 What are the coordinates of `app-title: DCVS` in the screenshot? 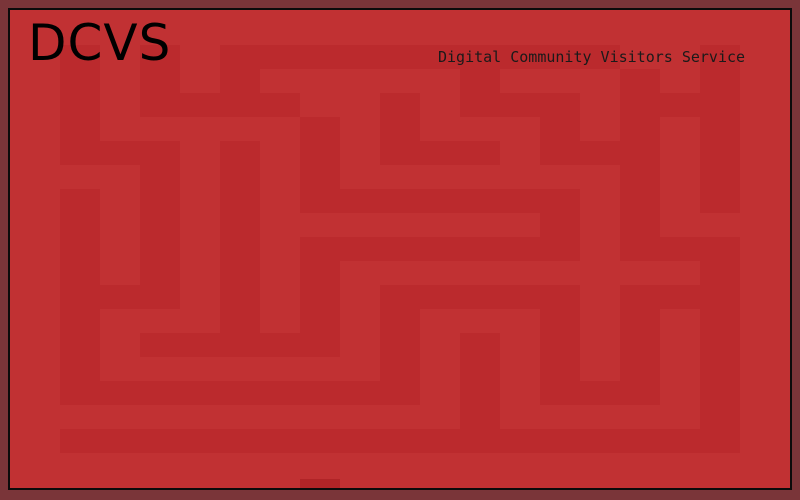 It's located at (100, 43).